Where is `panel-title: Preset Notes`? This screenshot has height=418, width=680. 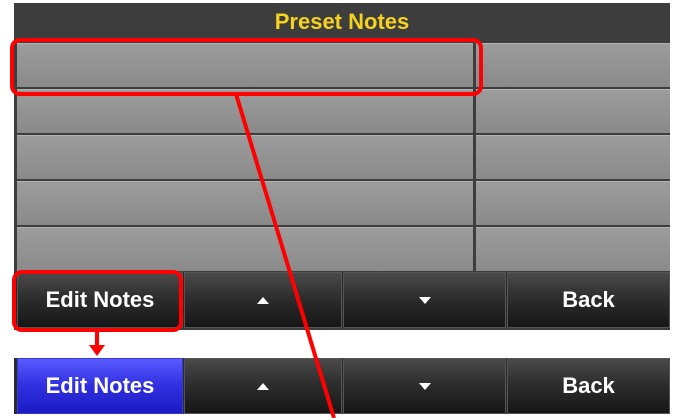
panel-title: Preset Notes is located at coordinates (342, 23).